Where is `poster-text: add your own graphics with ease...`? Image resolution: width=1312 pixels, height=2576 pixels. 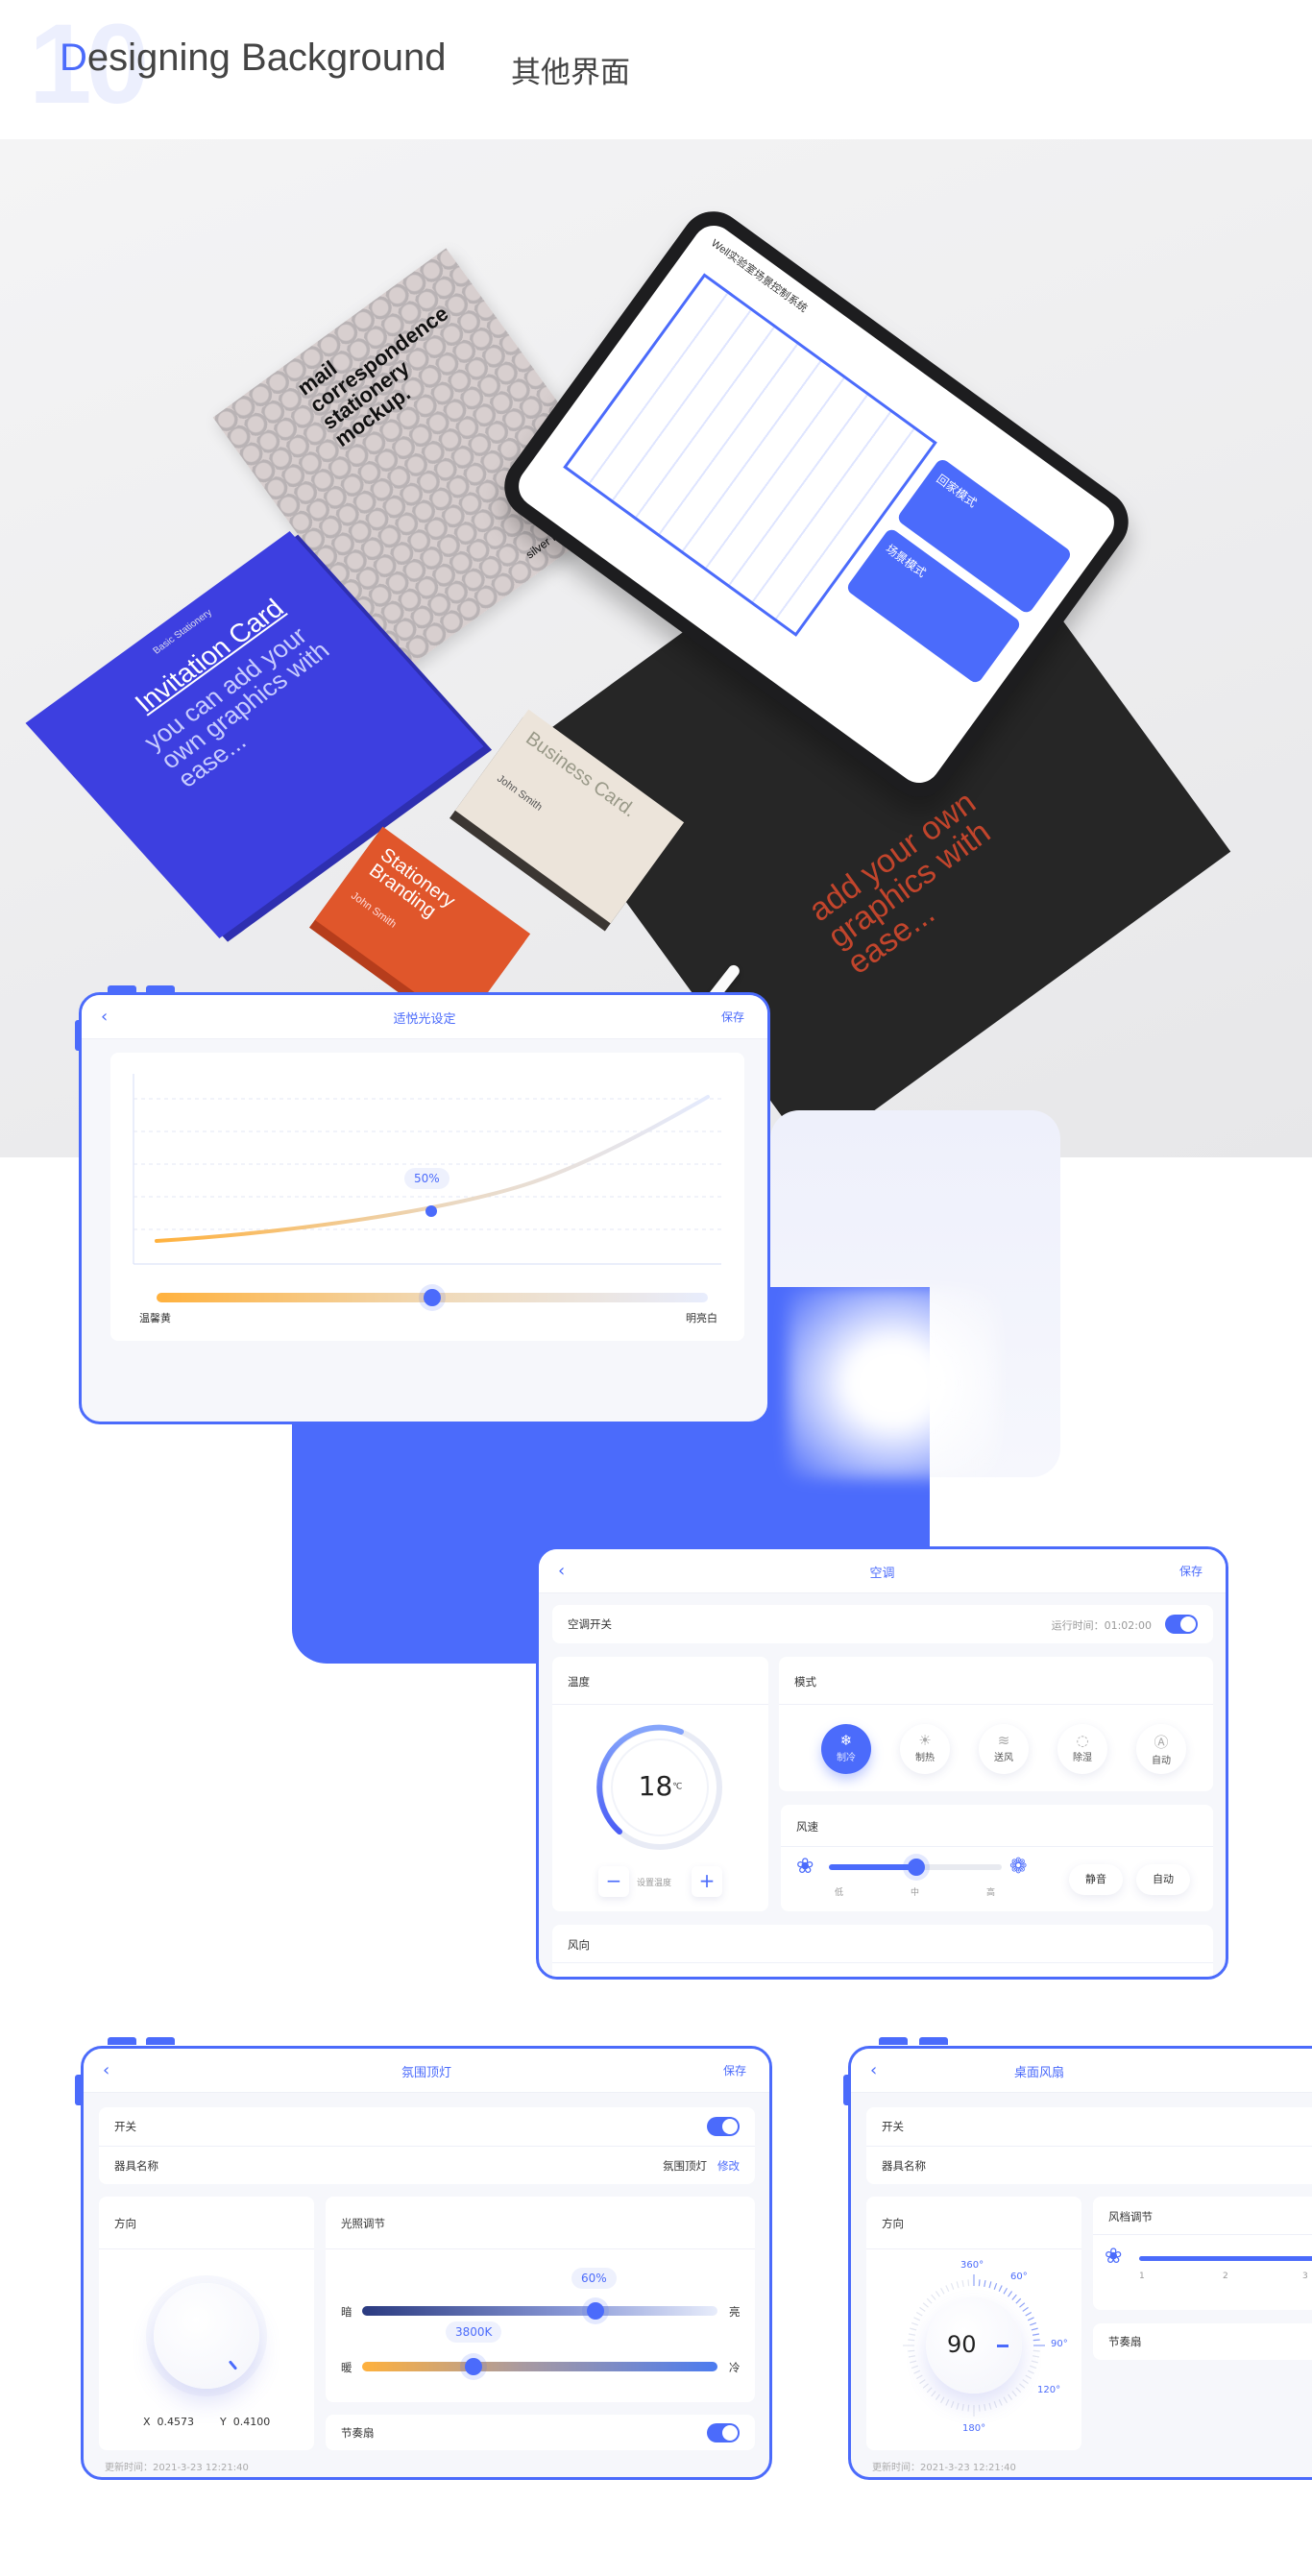 poster-text: add your own graphics with ease... is located at coordinates (900, 884).